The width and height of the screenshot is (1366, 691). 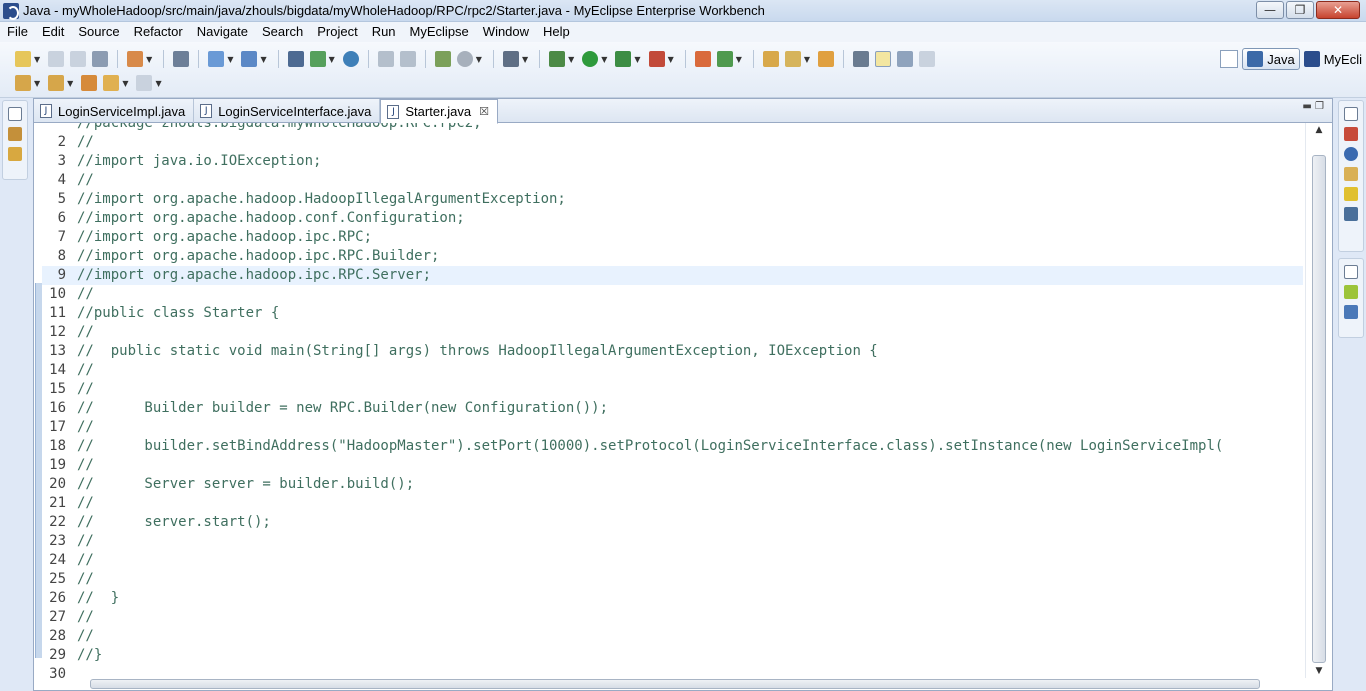 What do you see at coordinates (1351, 292) in the screenshot?
I see `tasks-icon` at bounding box center [1351, 292].